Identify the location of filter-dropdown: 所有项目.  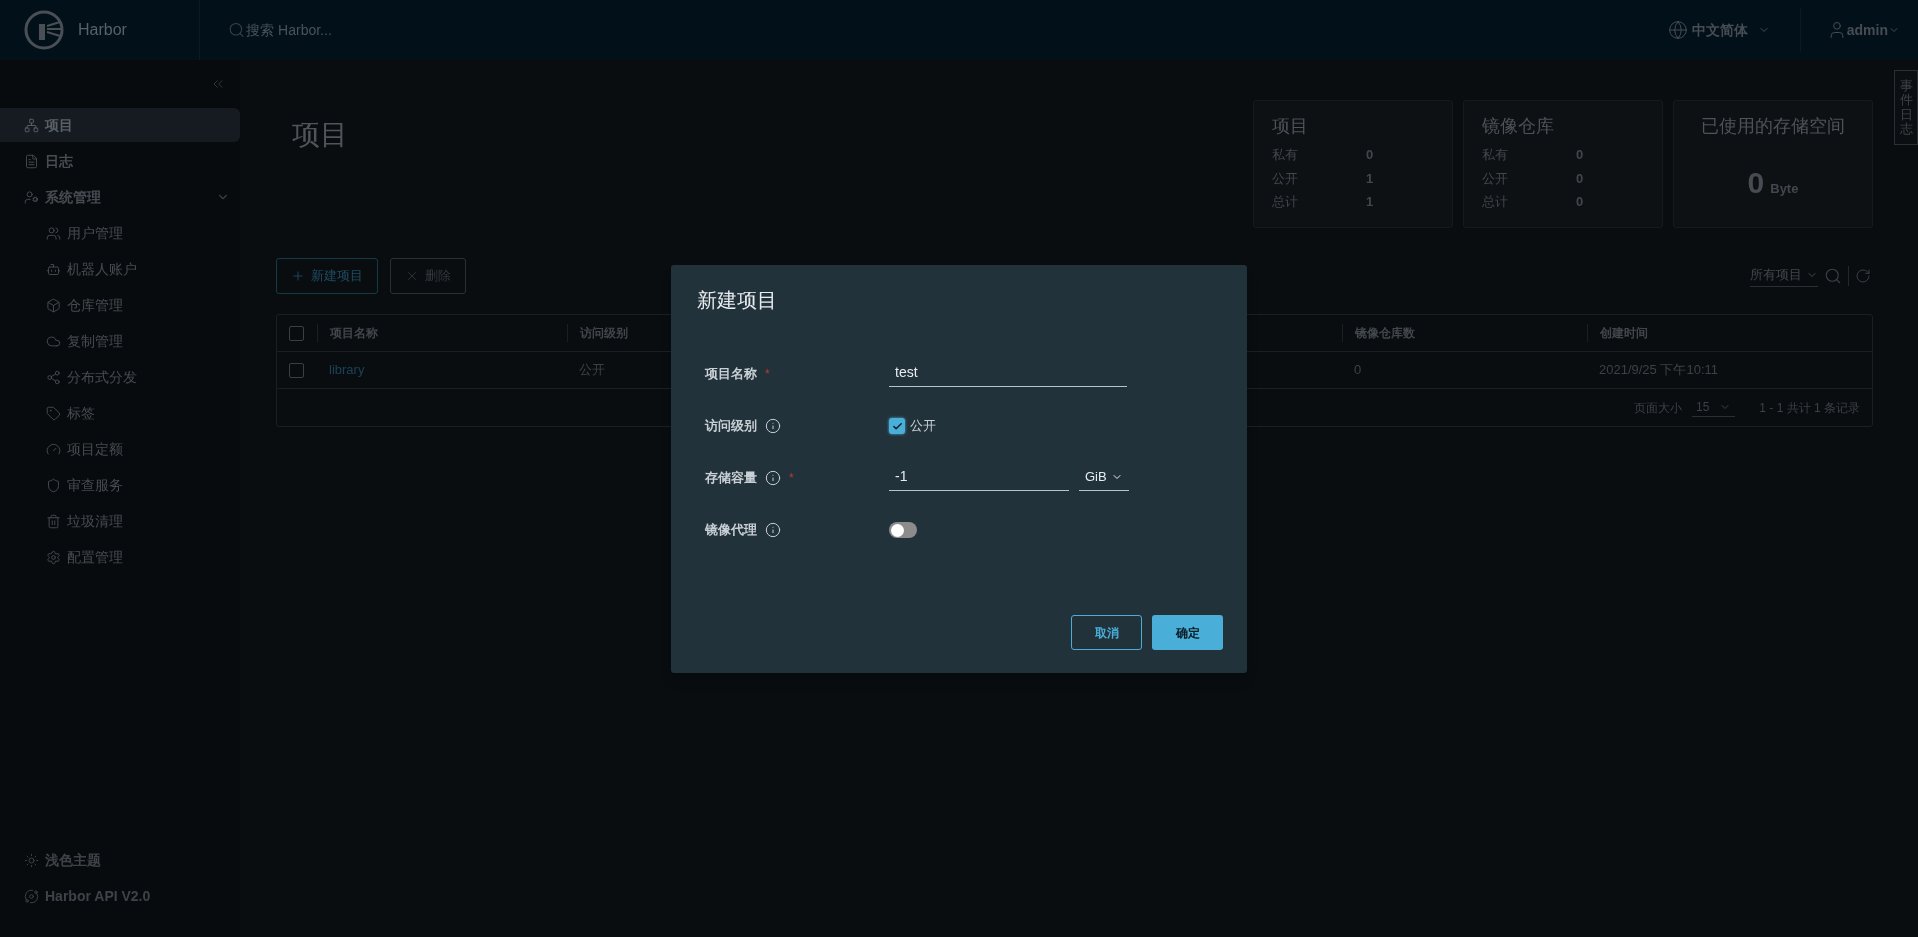
(1784, 276).